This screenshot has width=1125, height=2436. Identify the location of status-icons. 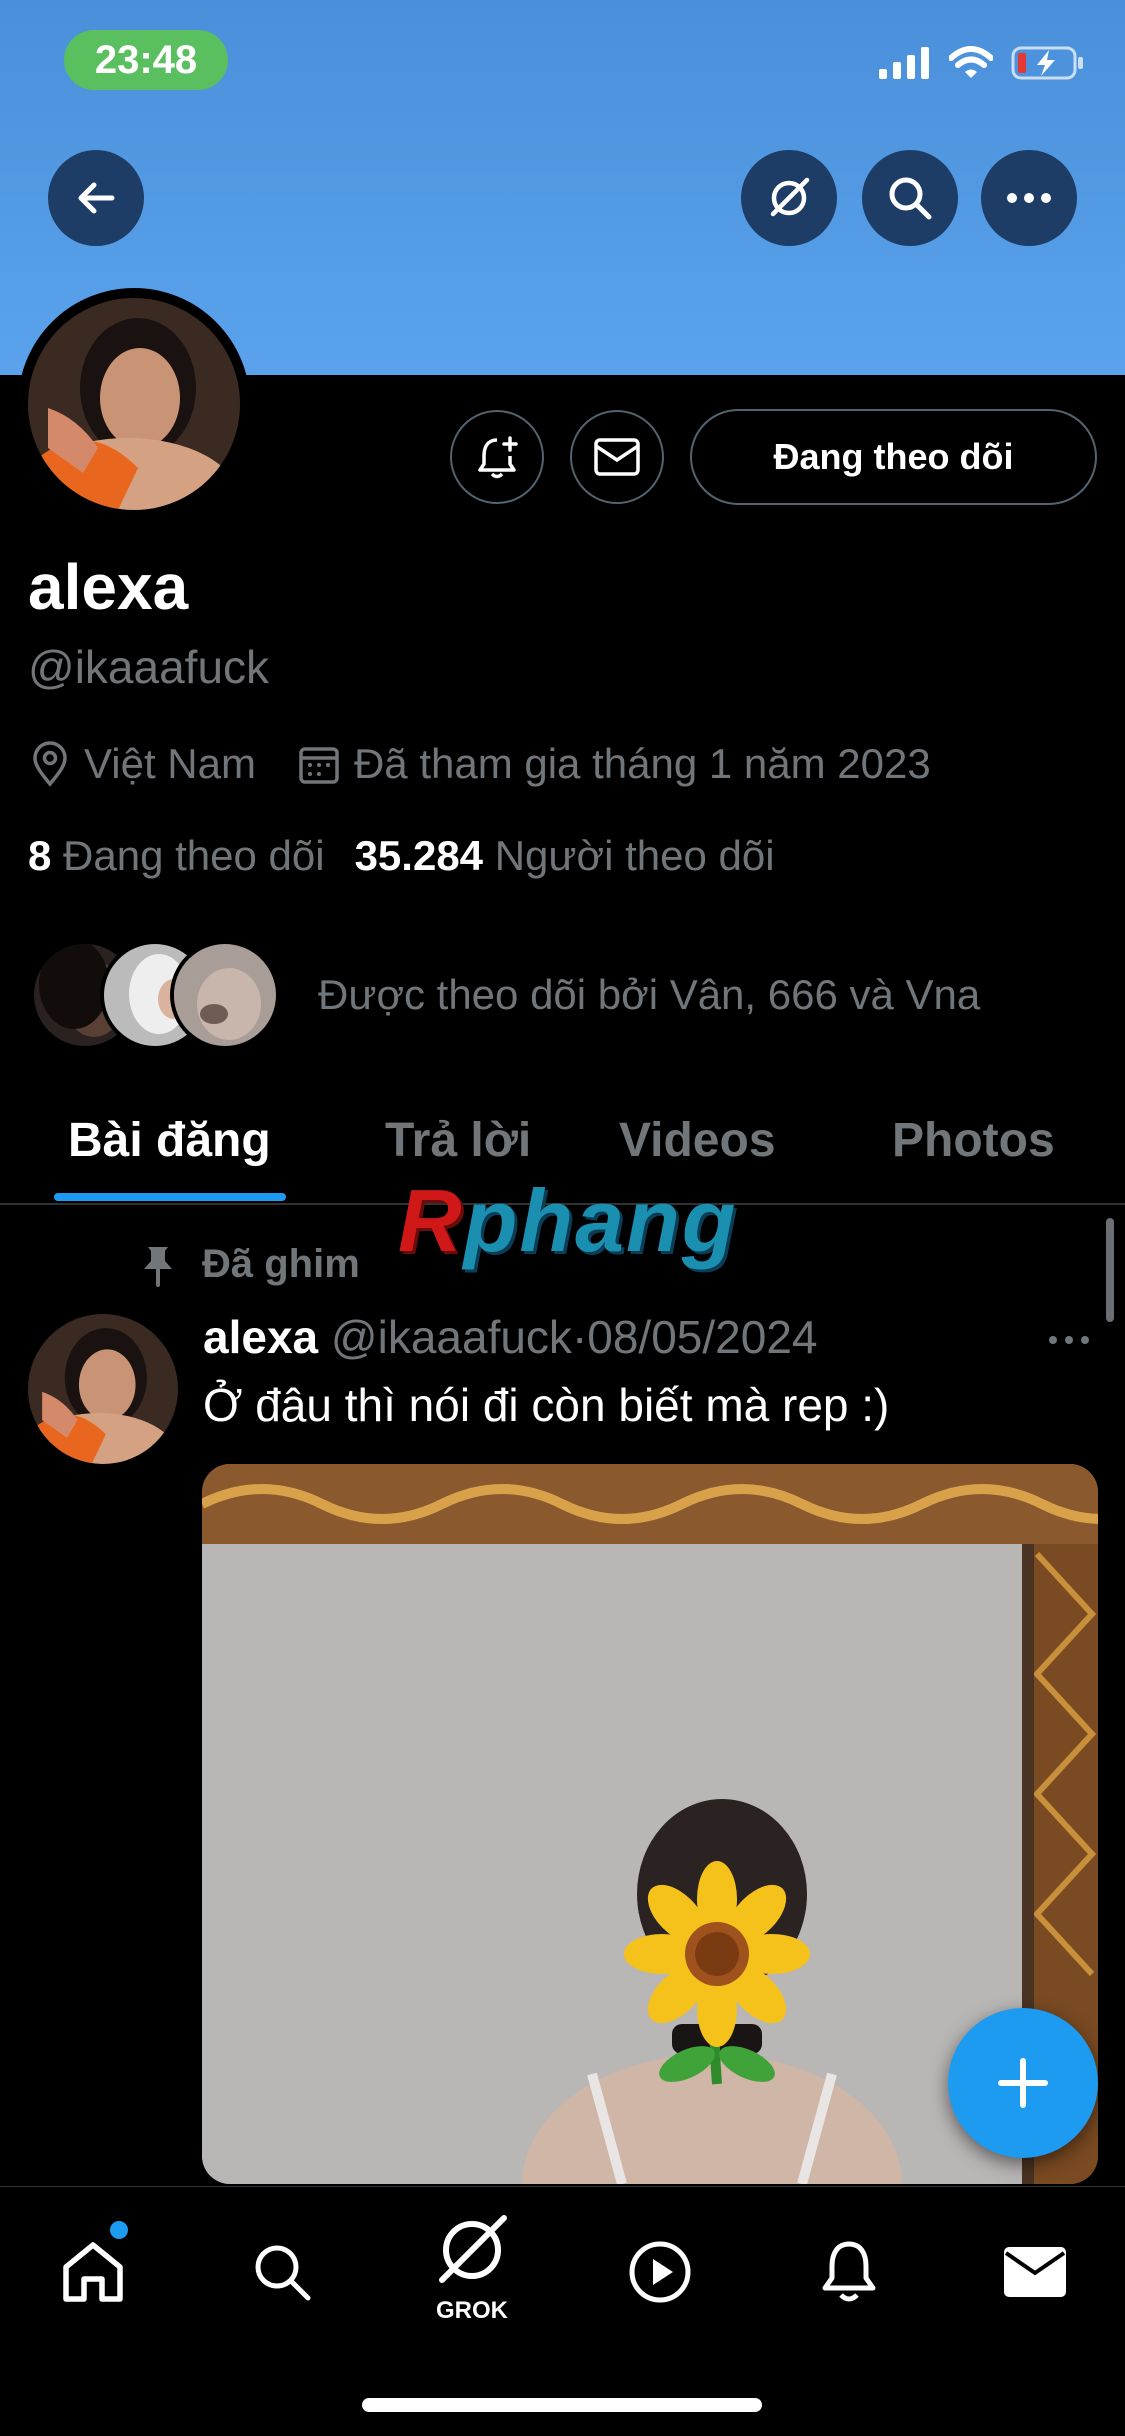
(982, 63).